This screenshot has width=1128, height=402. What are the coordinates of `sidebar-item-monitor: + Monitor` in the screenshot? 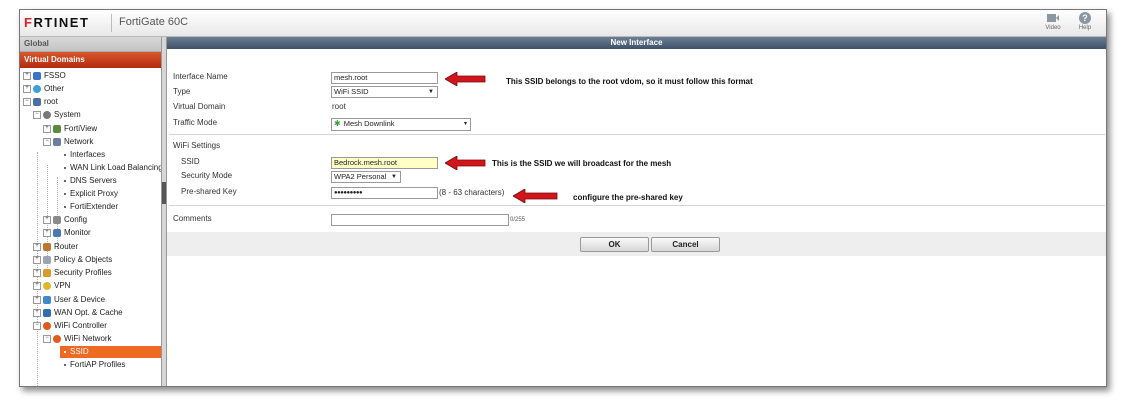 It's located at (67, 233).